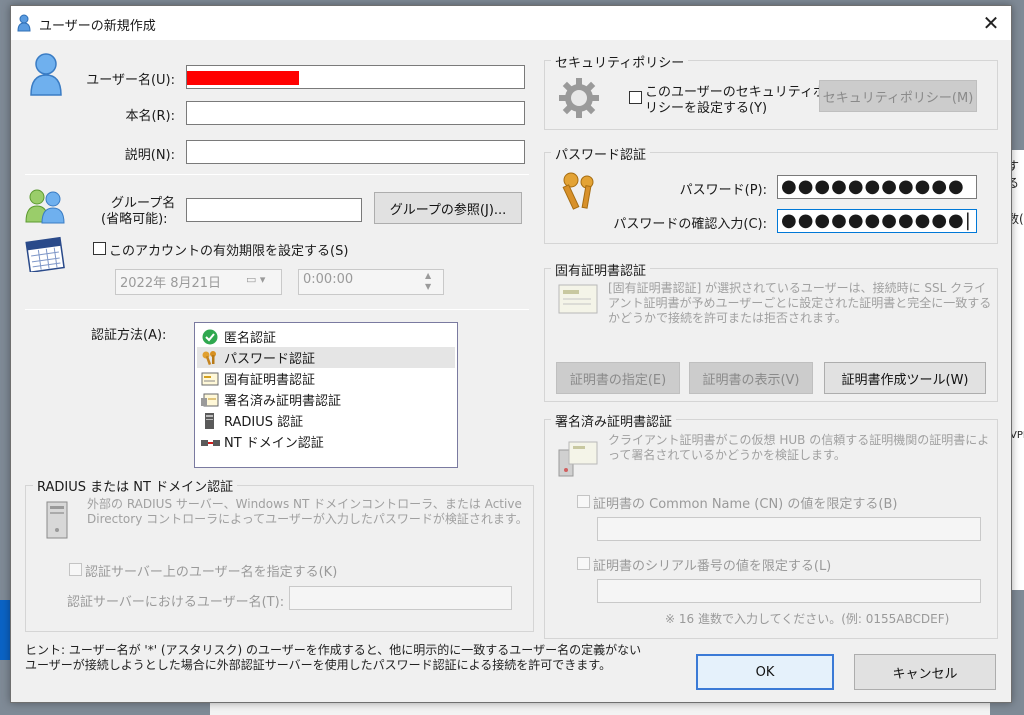  I want to click on cn-checkbox-label: 証明書の Common Name (CN) の値を限定する(B), so click(745, 504).